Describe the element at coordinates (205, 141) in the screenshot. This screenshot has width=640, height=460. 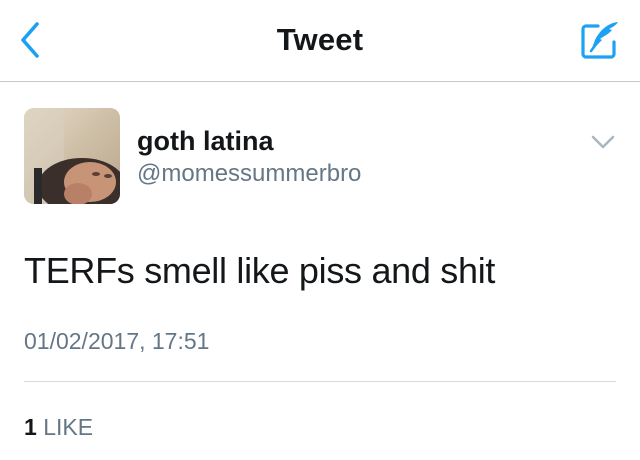
I see `author-name: goth latina` at that location.